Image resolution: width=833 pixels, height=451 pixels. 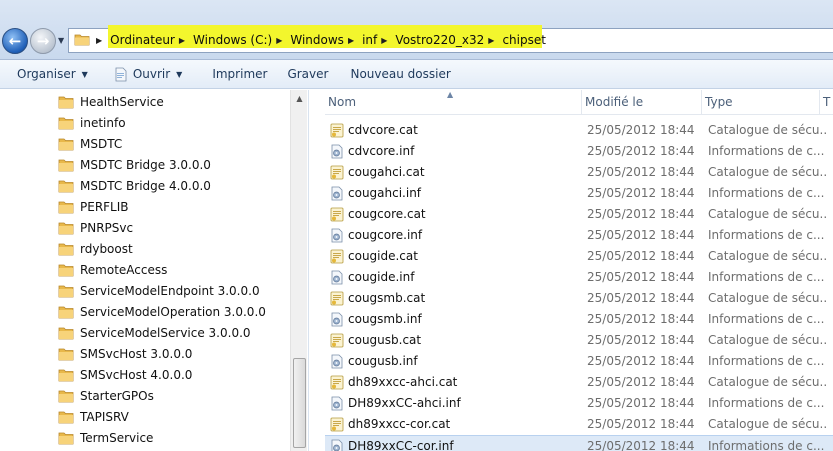 I want to click on print-button: Imprimer, so click(x=234, y=74).